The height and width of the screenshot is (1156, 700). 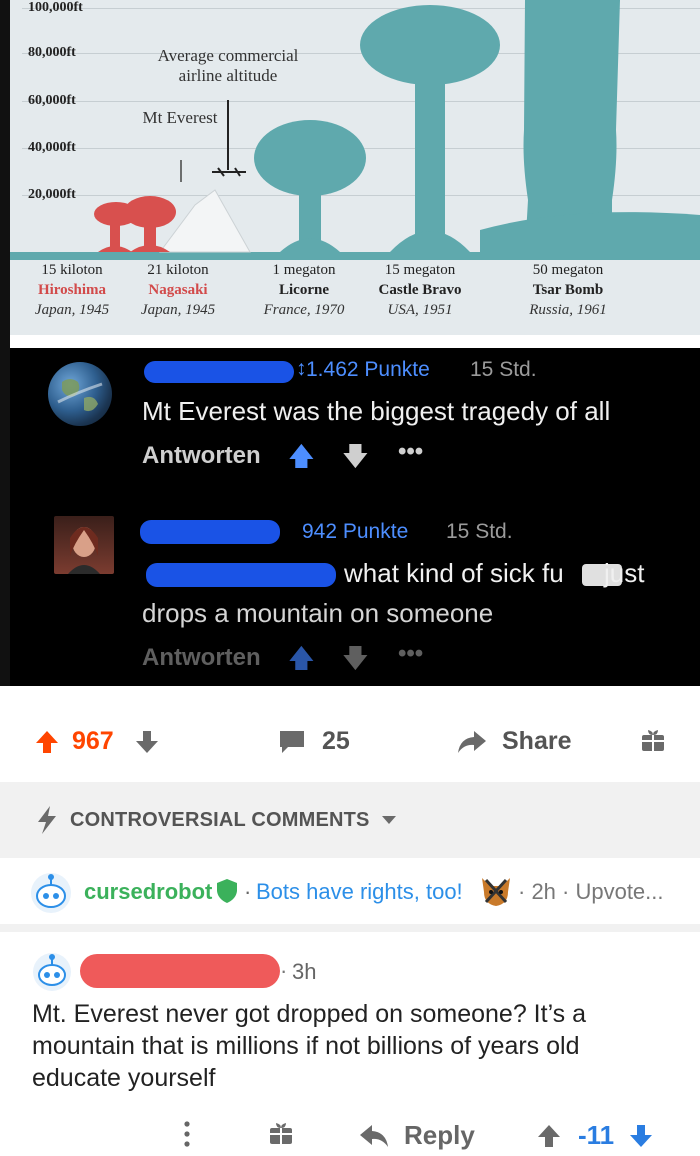 What do you see at coordinates (314, 741) in the screenshot?
I see `comments-button: 25` at bounding box center [314, 741].